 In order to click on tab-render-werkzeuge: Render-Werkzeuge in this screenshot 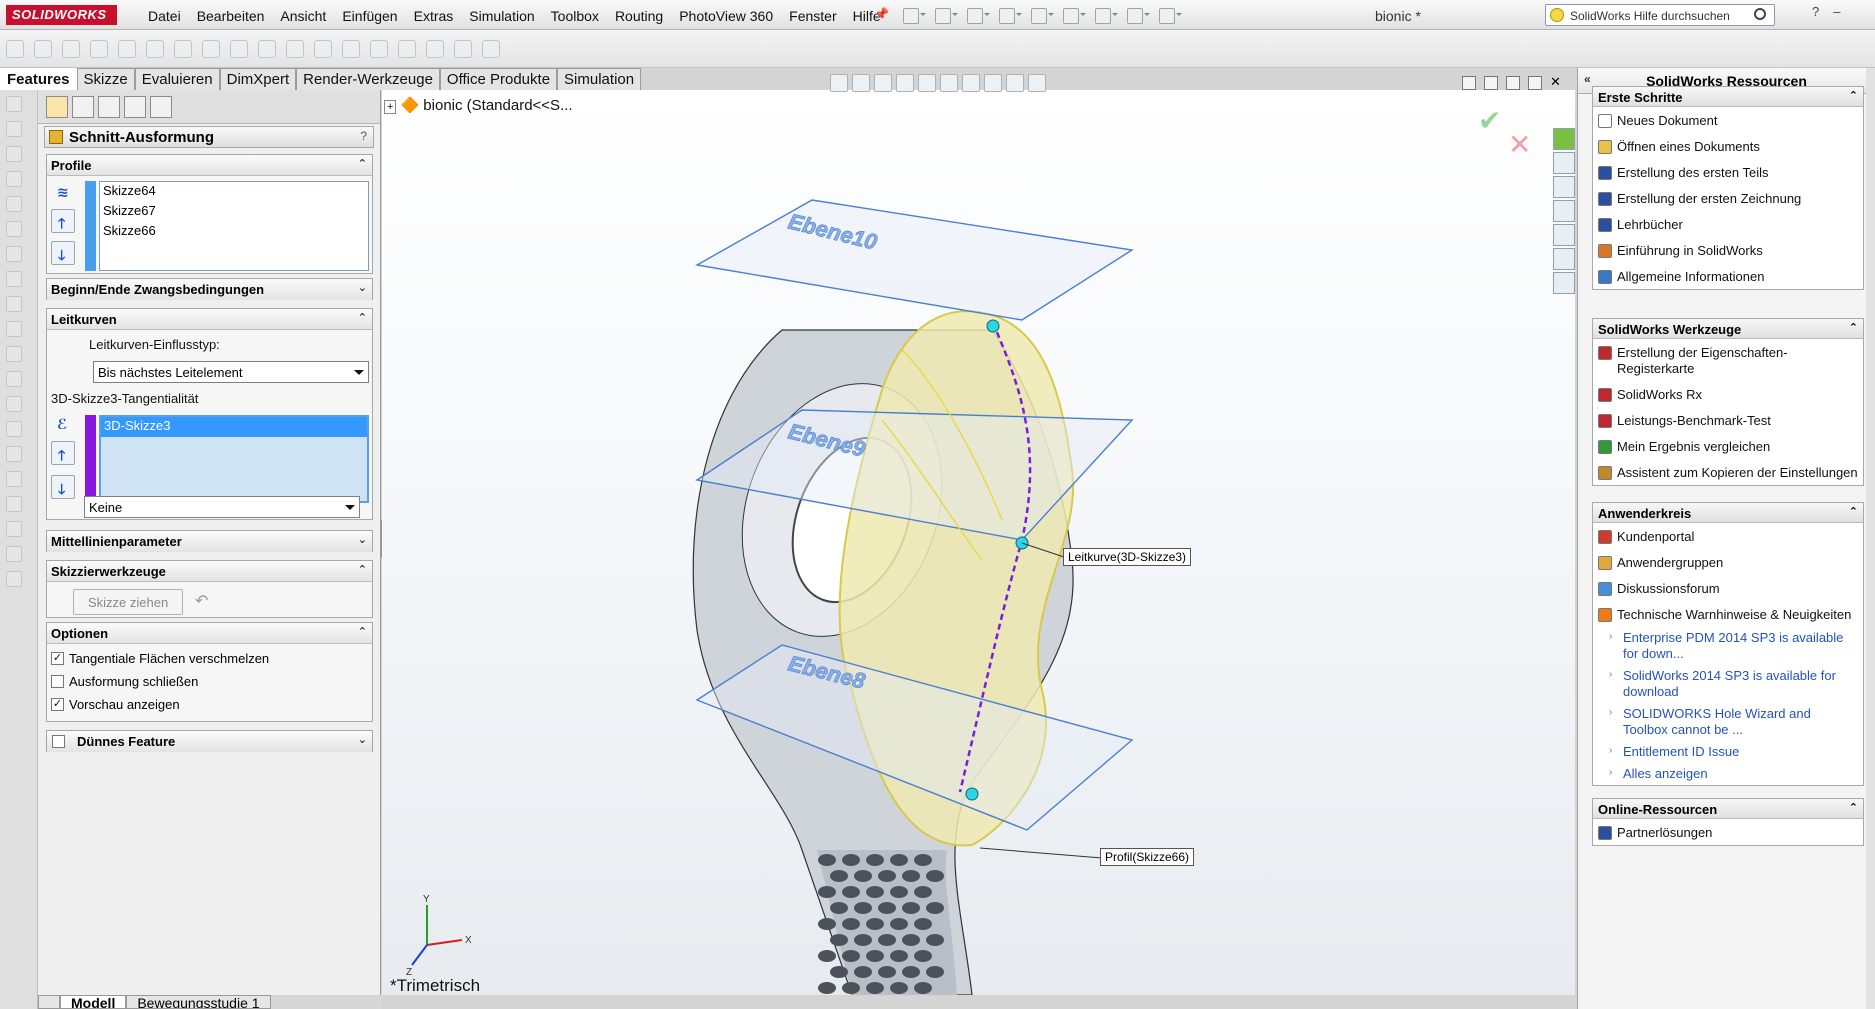, I will do `click(368, 79)`.